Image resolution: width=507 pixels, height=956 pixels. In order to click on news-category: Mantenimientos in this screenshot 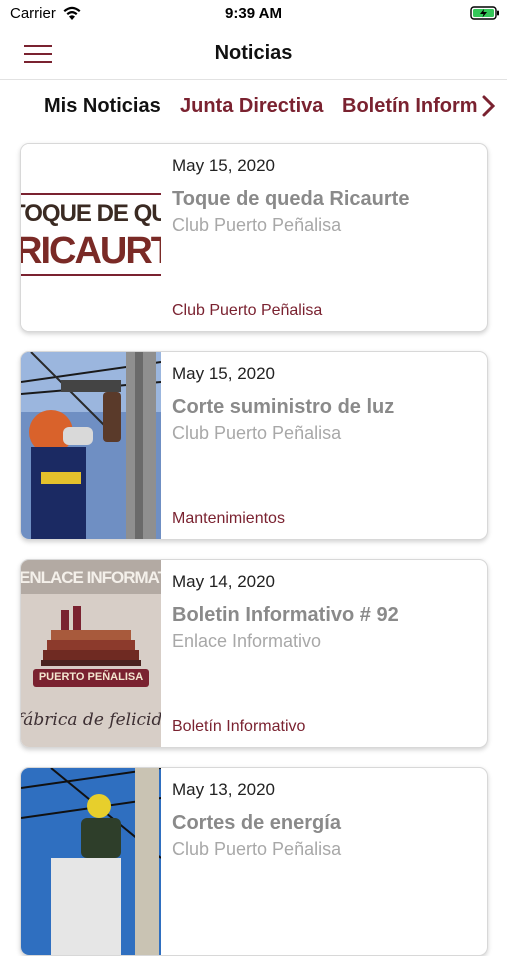, I will do `click(228, 518)`.